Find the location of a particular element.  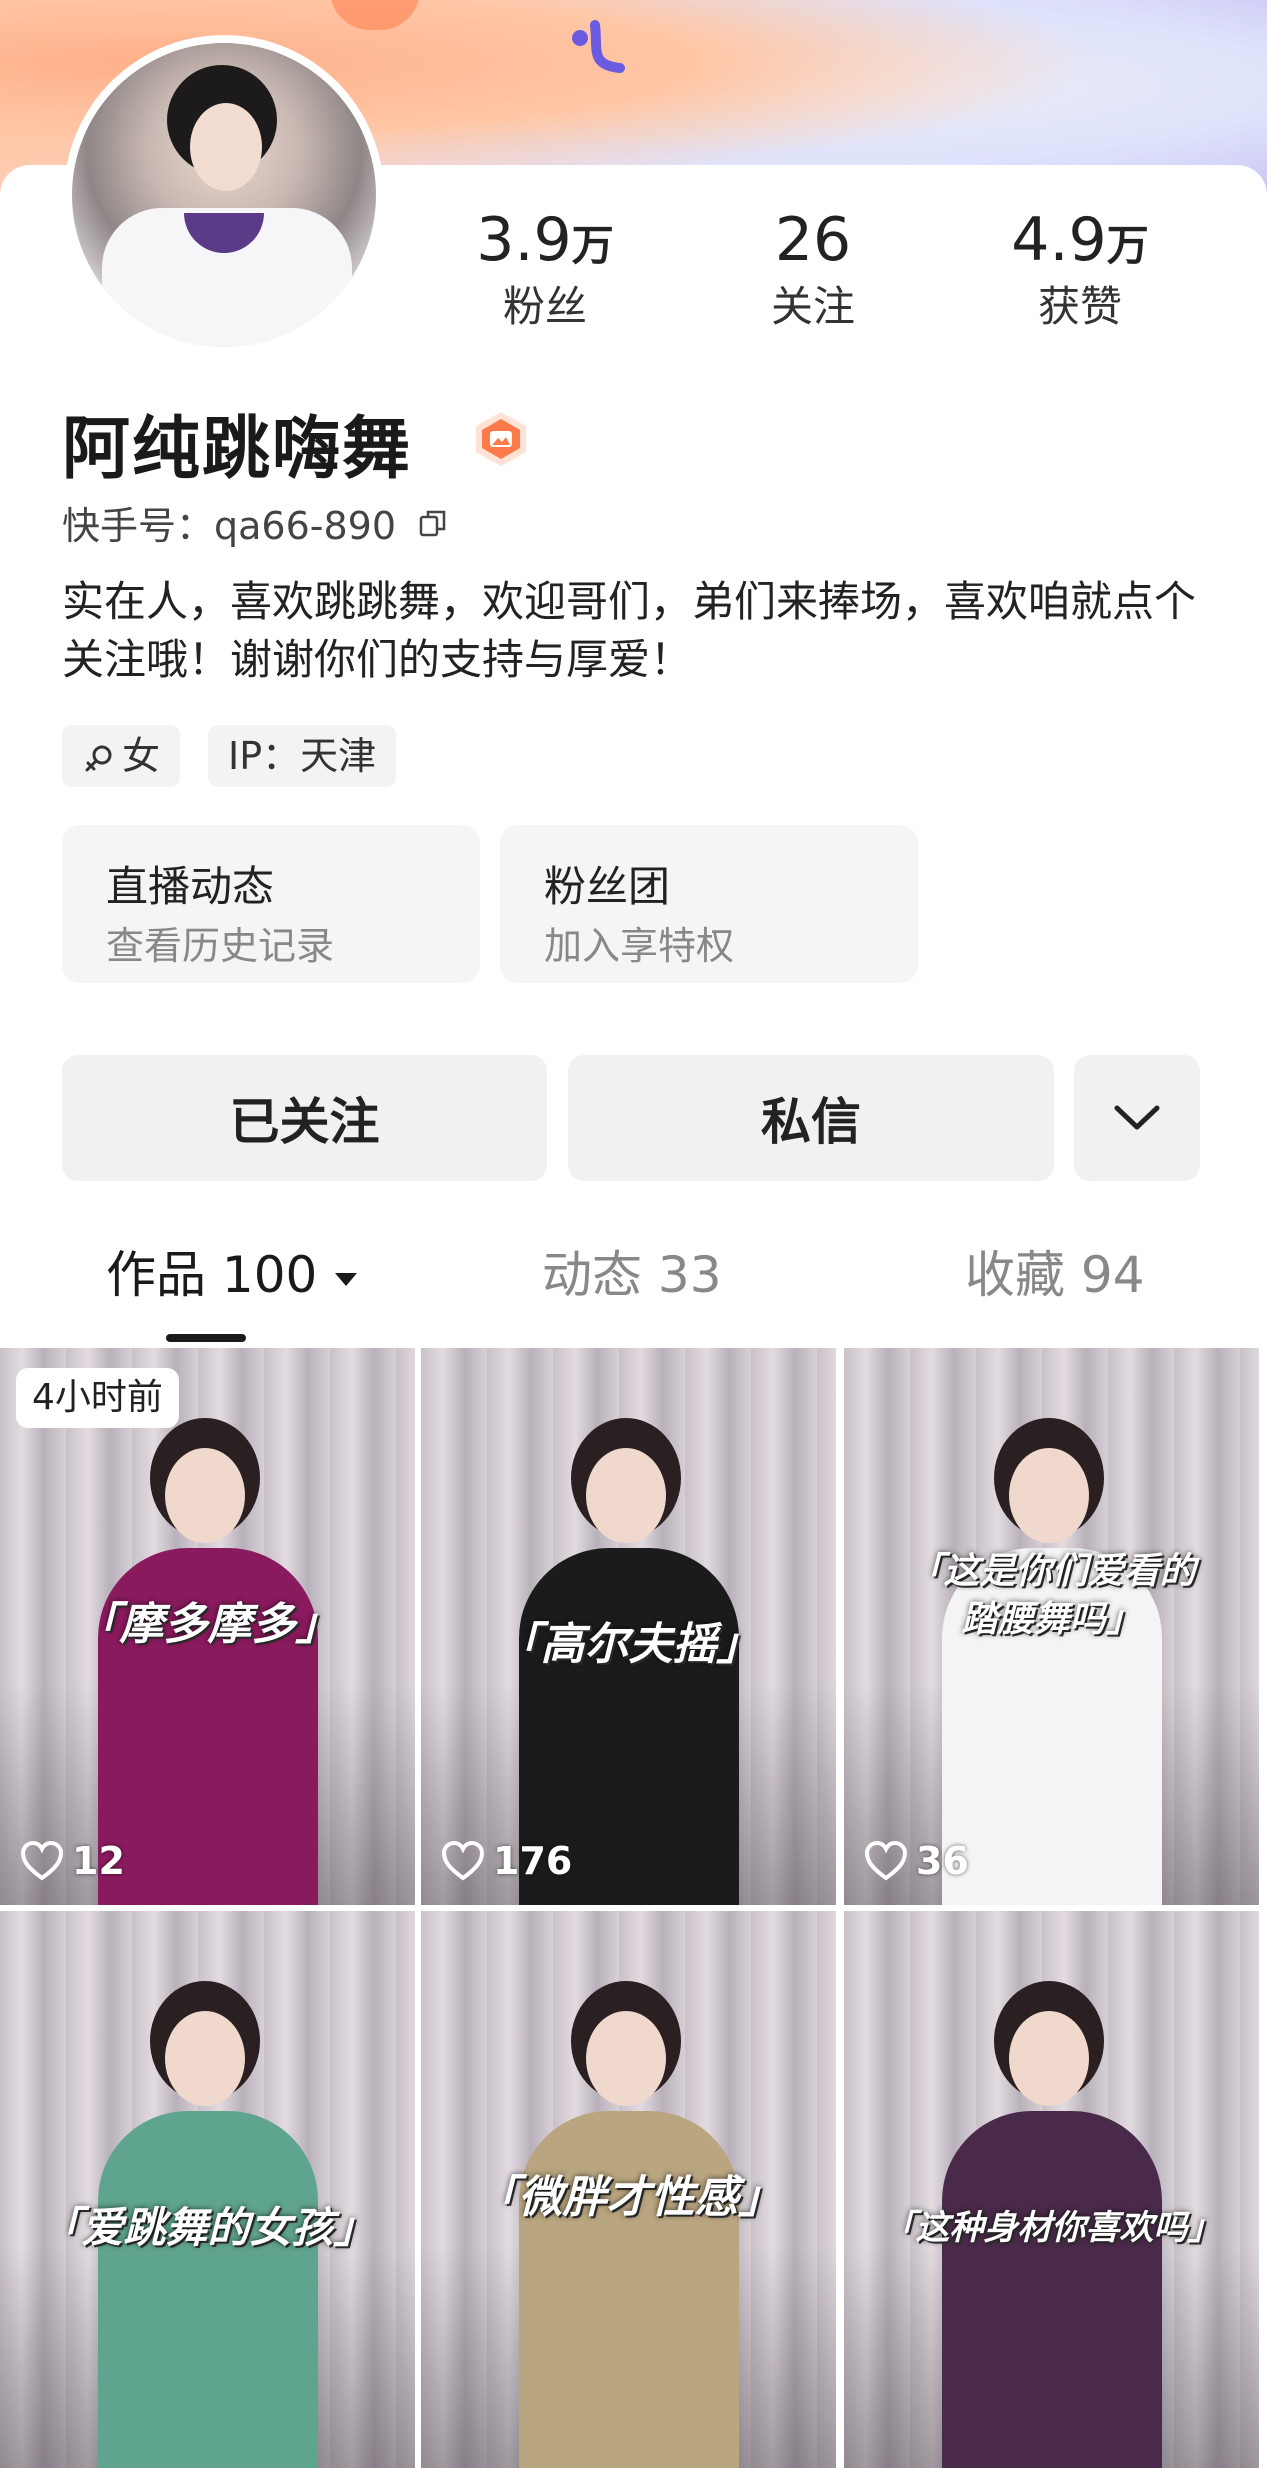

video-caption: 「高尔夫摇」 is located at coordinates (628, 1644).